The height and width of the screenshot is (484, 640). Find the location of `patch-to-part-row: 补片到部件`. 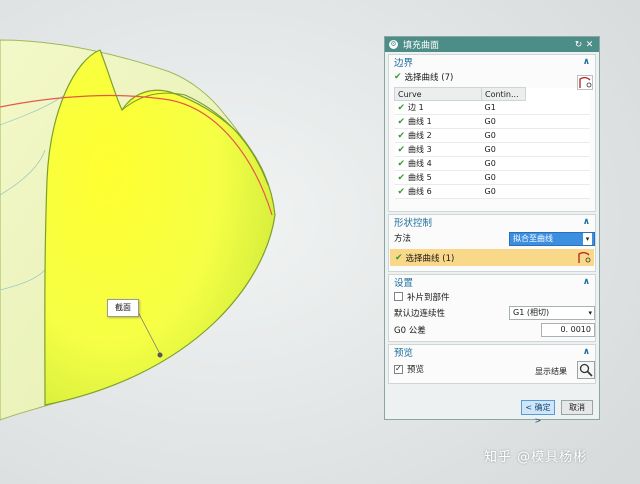

patch-to-part-row: 补片到部件 is located at coordinates (492, 296).